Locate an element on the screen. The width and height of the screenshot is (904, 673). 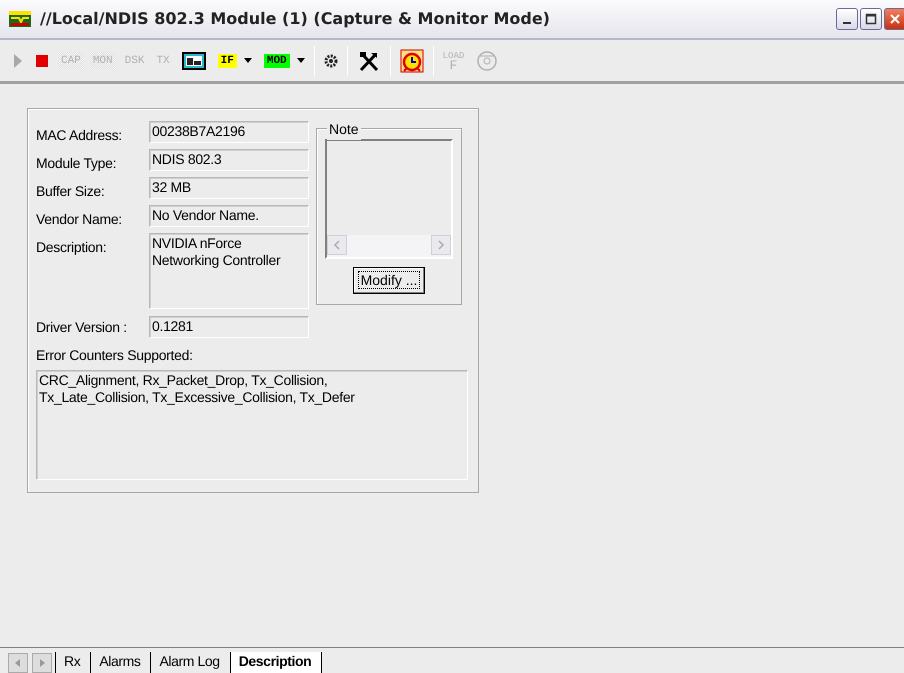
sheet-tab: Alarms is located at coordinates (120, 662).